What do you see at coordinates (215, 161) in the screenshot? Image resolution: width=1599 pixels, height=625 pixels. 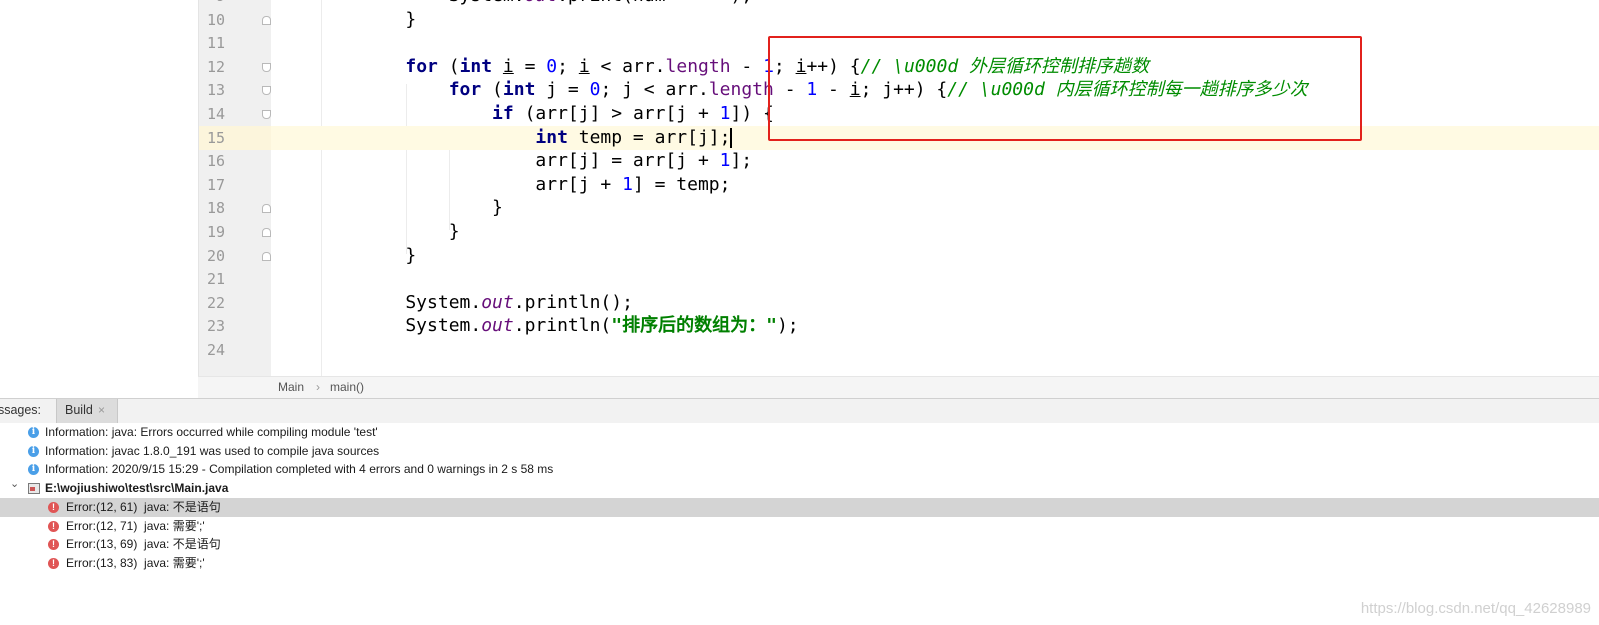 I see `line-number: 16` at bounding box center [215, 161].